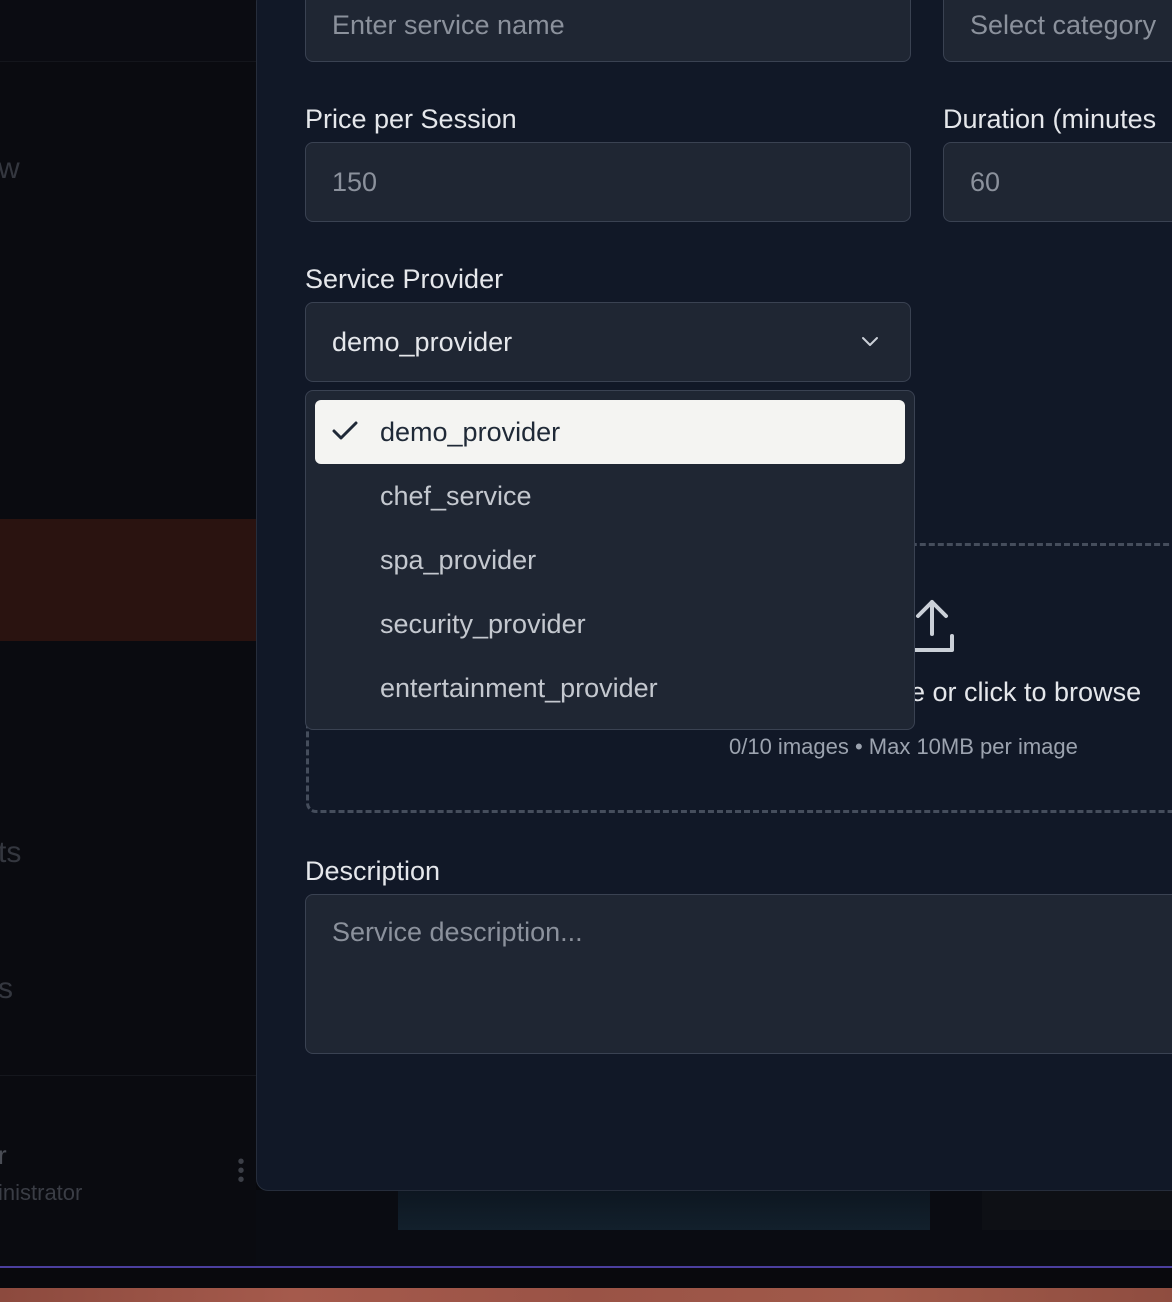 The image size is (1172, 1302). Describe the element at coordinates (608, 182) in the screenshot. I see `price-input: 150` at that location.